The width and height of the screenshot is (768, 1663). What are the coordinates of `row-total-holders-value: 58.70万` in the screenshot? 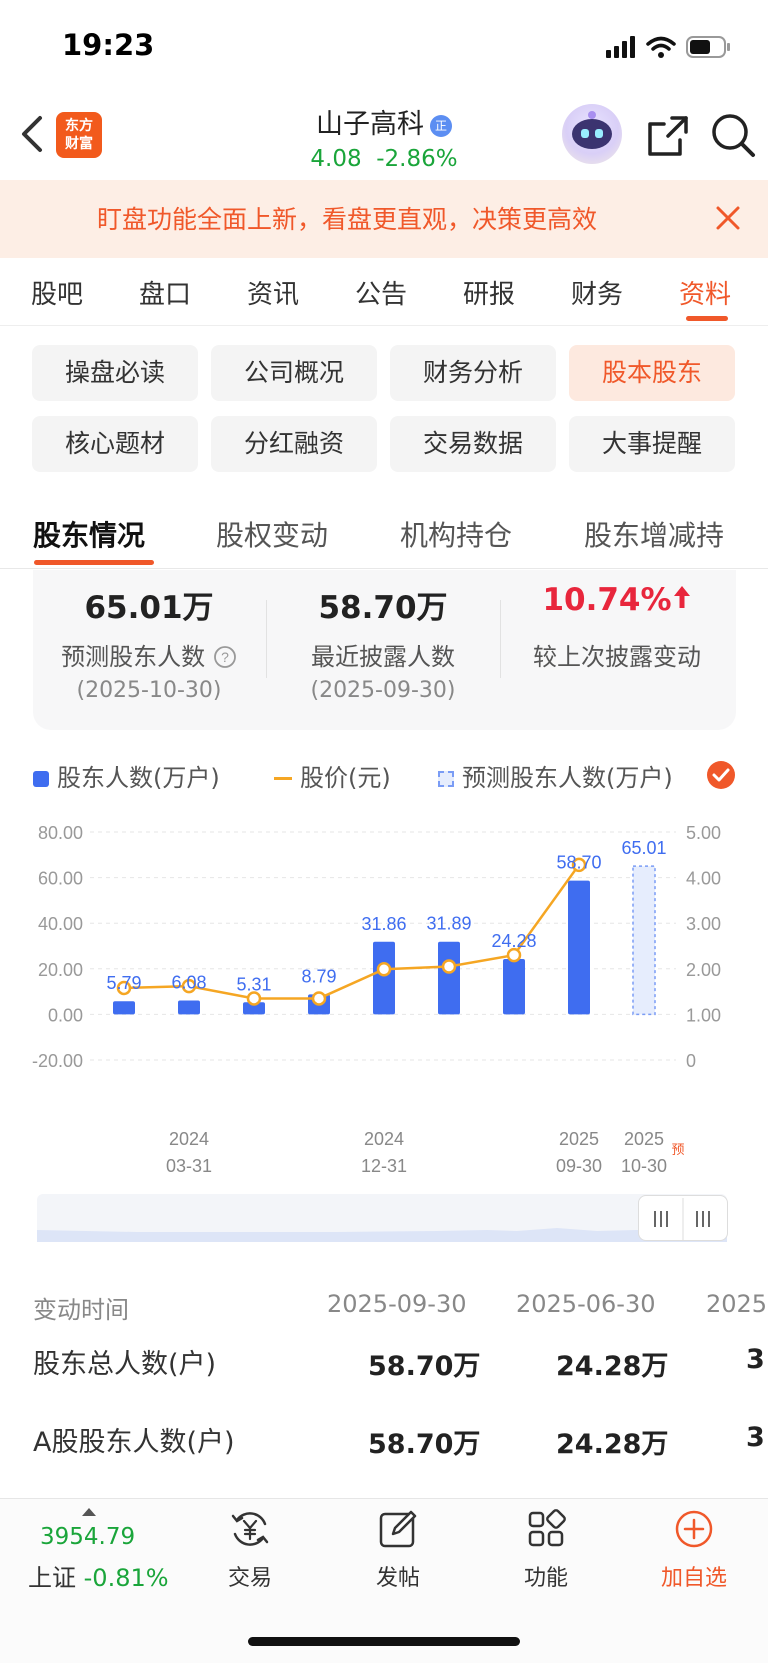 It's located at (424, 1366).